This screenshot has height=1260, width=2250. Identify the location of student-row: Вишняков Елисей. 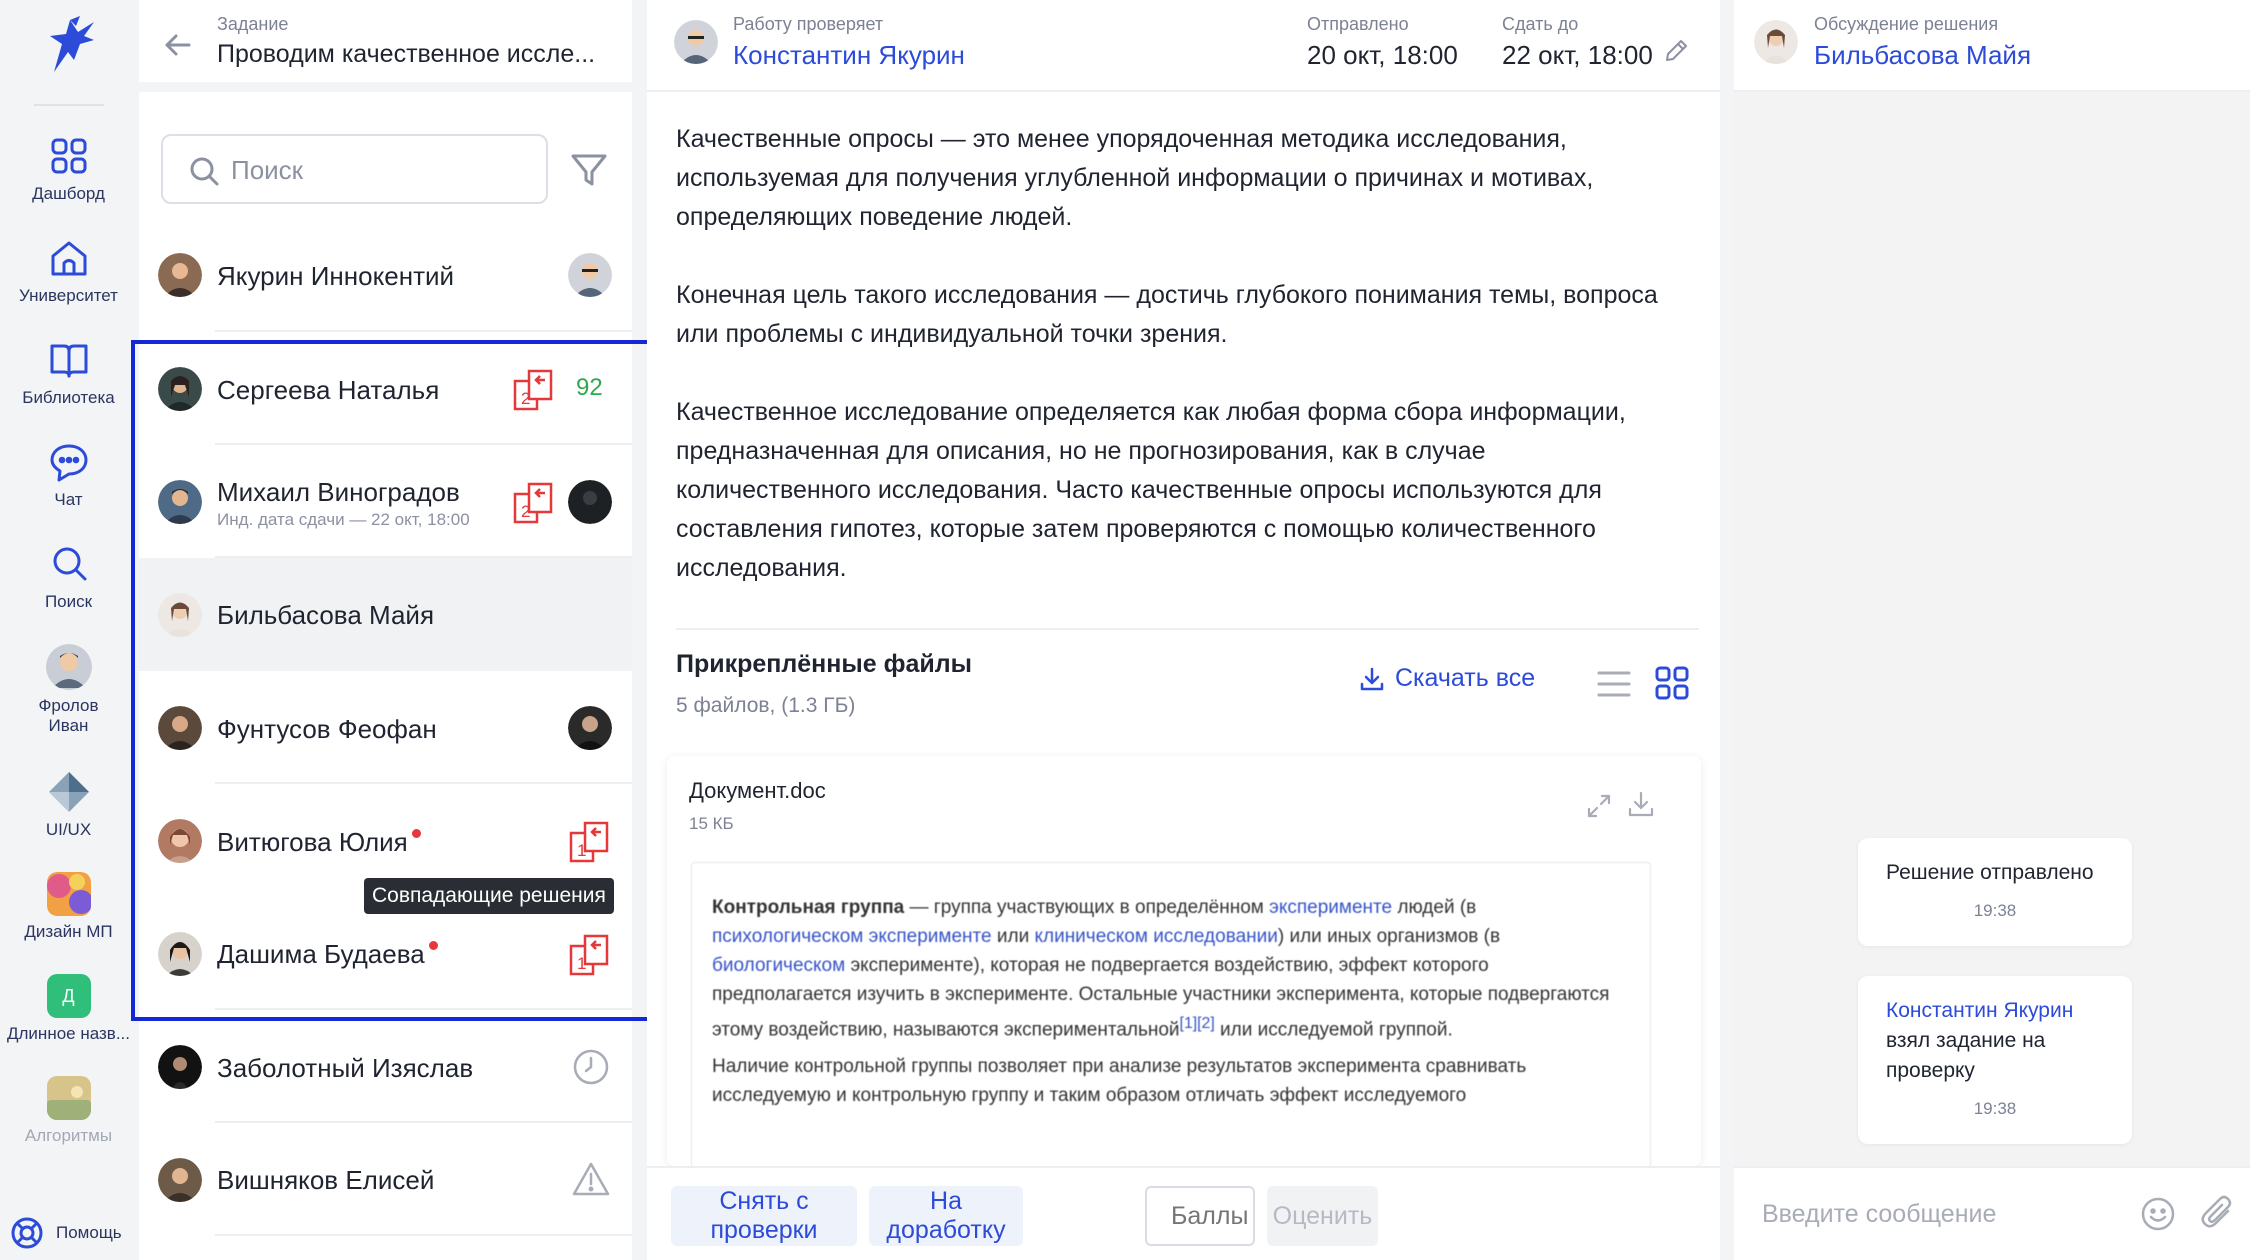
(385, 1179).